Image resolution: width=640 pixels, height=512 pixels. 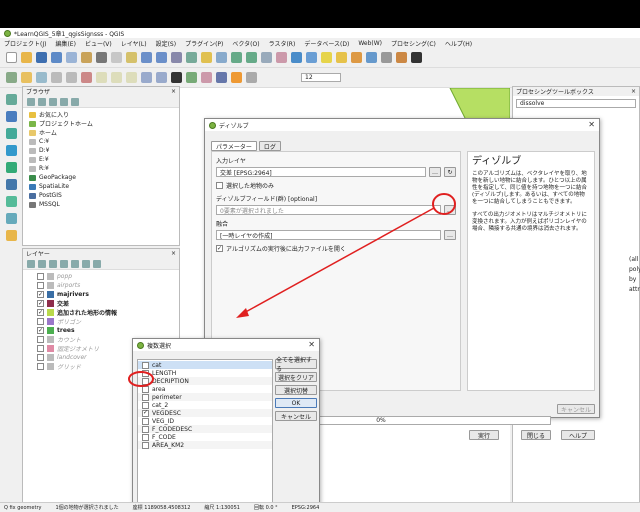 What do you see at coordinates (296, 377) in the screenshot?
I see `clear-selection-button: 選択をクリア` at bounding box center [296, 377].